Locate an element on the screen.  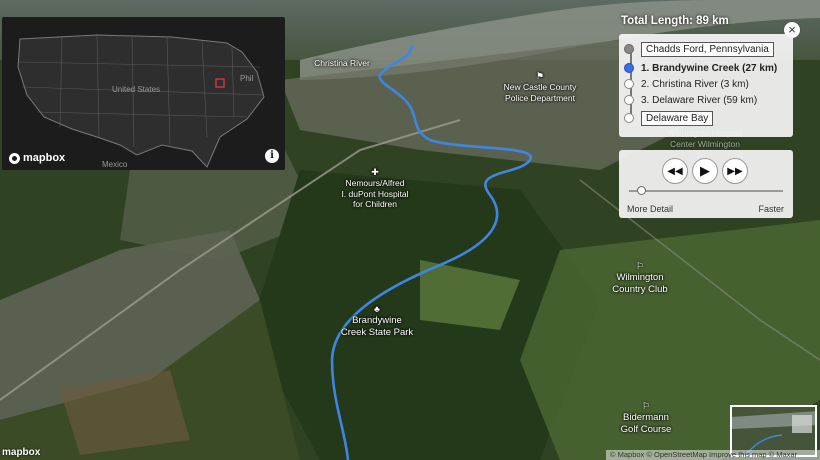
info-icon: i is located at coordinates (272, 156).